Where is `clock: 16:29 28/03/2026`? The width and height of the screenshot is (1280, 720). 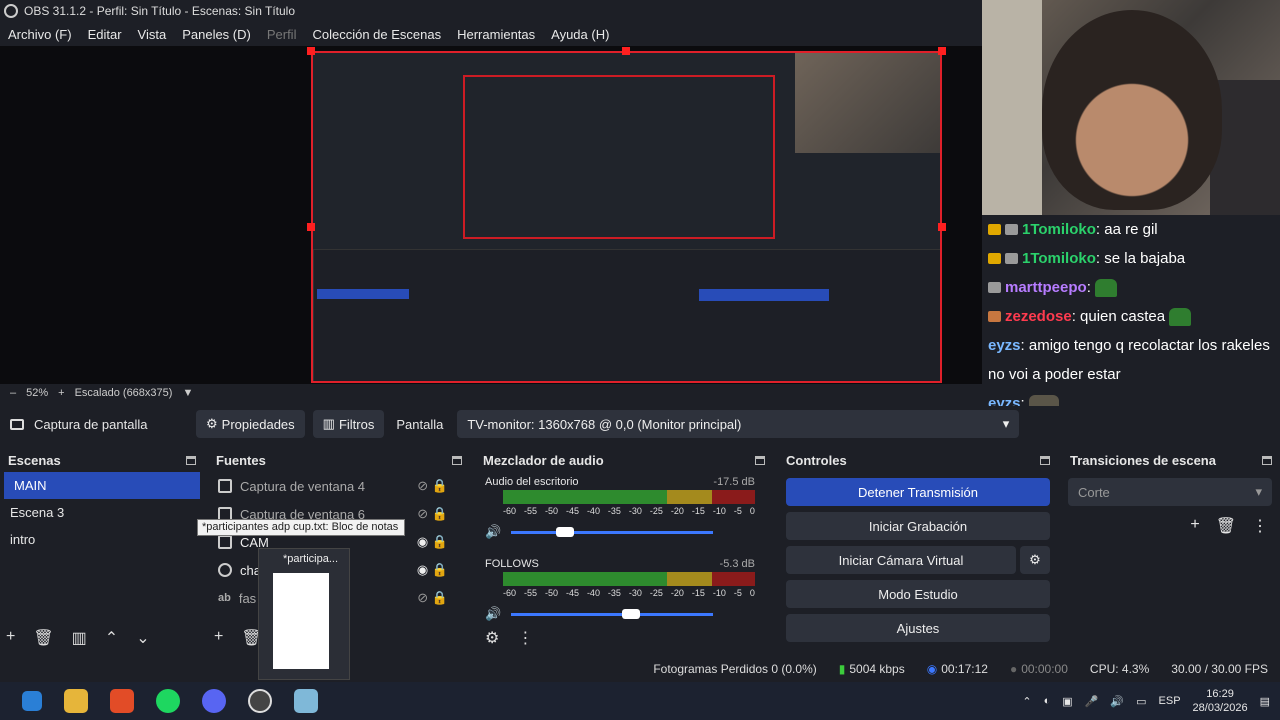 clock: 16:29 28/03/2026 is located at coordinates (1220, 701).